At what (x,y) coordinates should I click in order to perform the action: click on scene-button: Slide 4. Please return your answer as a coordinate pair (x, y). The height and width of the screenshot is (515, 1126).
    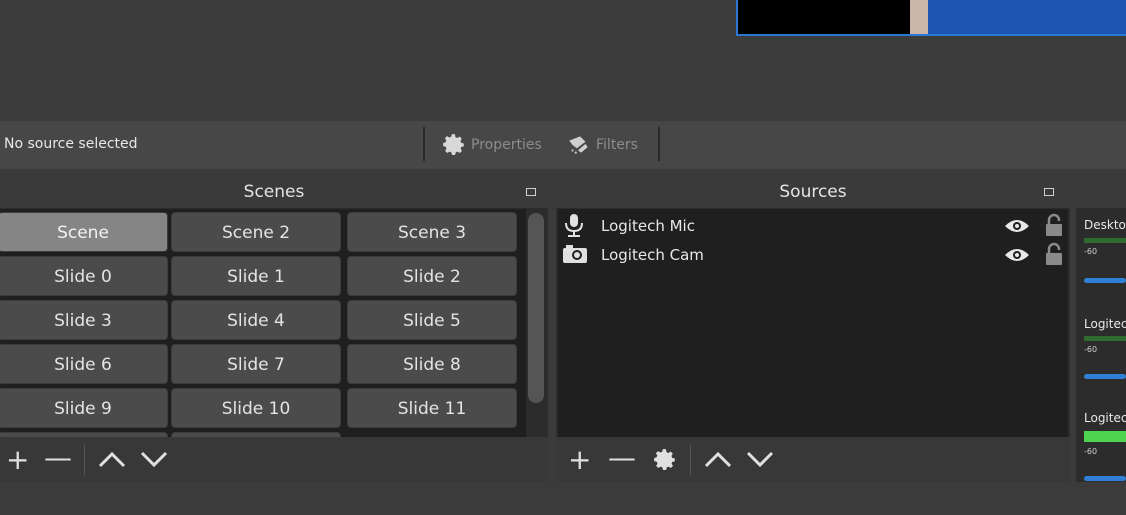
    Looking at the image, I should click on (256, 320).